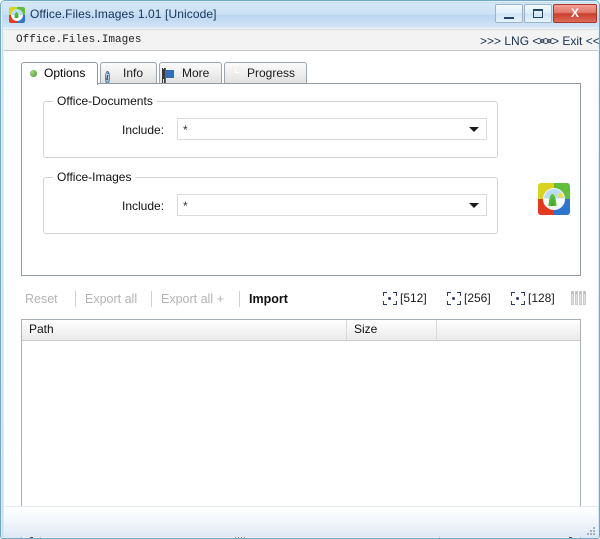  Describe the element at coordinates (575, 13) in the screenshot. I see `close-button: X` at that location.